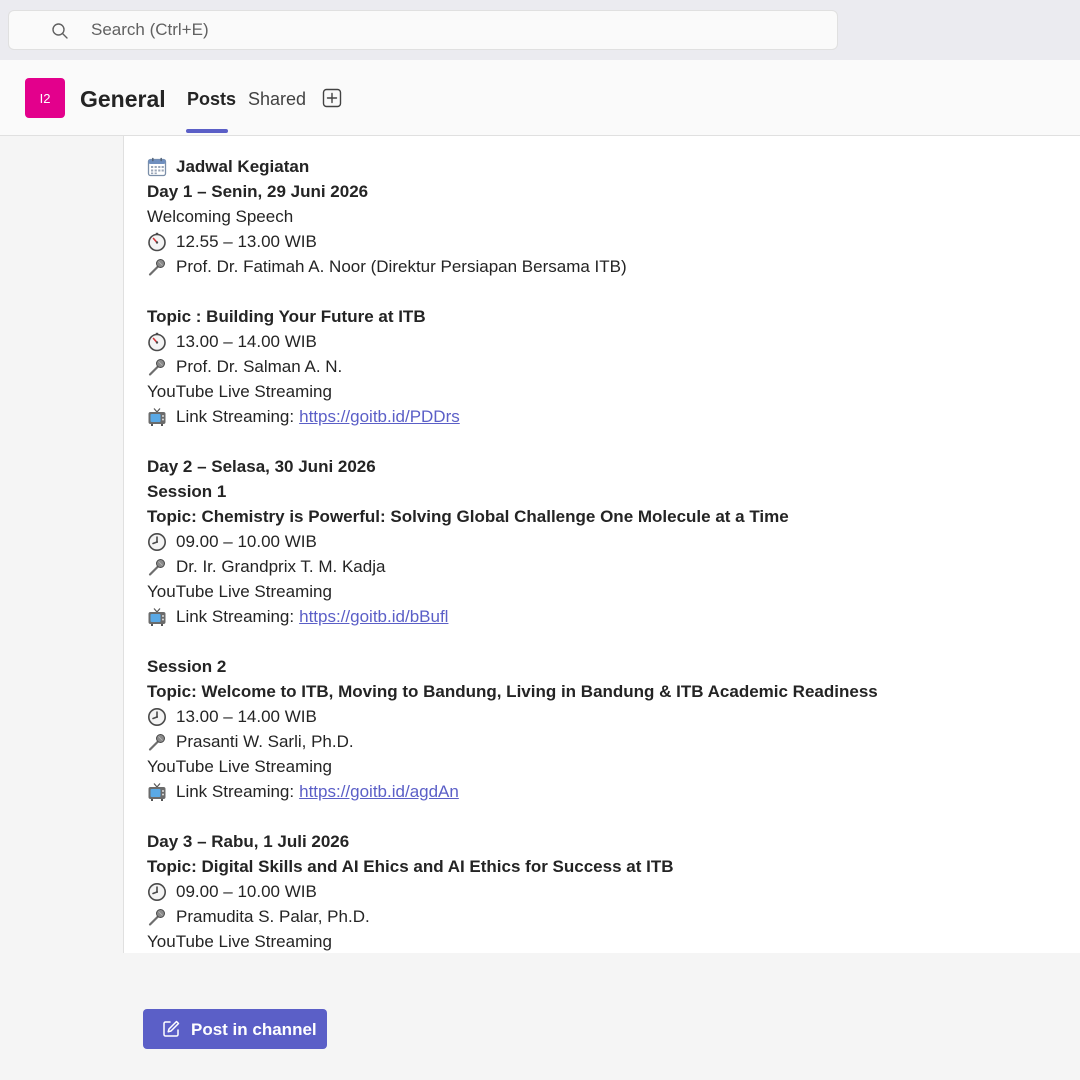 The height and width of the screenshot is (1080, 1080). What do you see at coordinates (60, 31) in the screenshot?
I see `search-icon` at bounding box center [60, 31].